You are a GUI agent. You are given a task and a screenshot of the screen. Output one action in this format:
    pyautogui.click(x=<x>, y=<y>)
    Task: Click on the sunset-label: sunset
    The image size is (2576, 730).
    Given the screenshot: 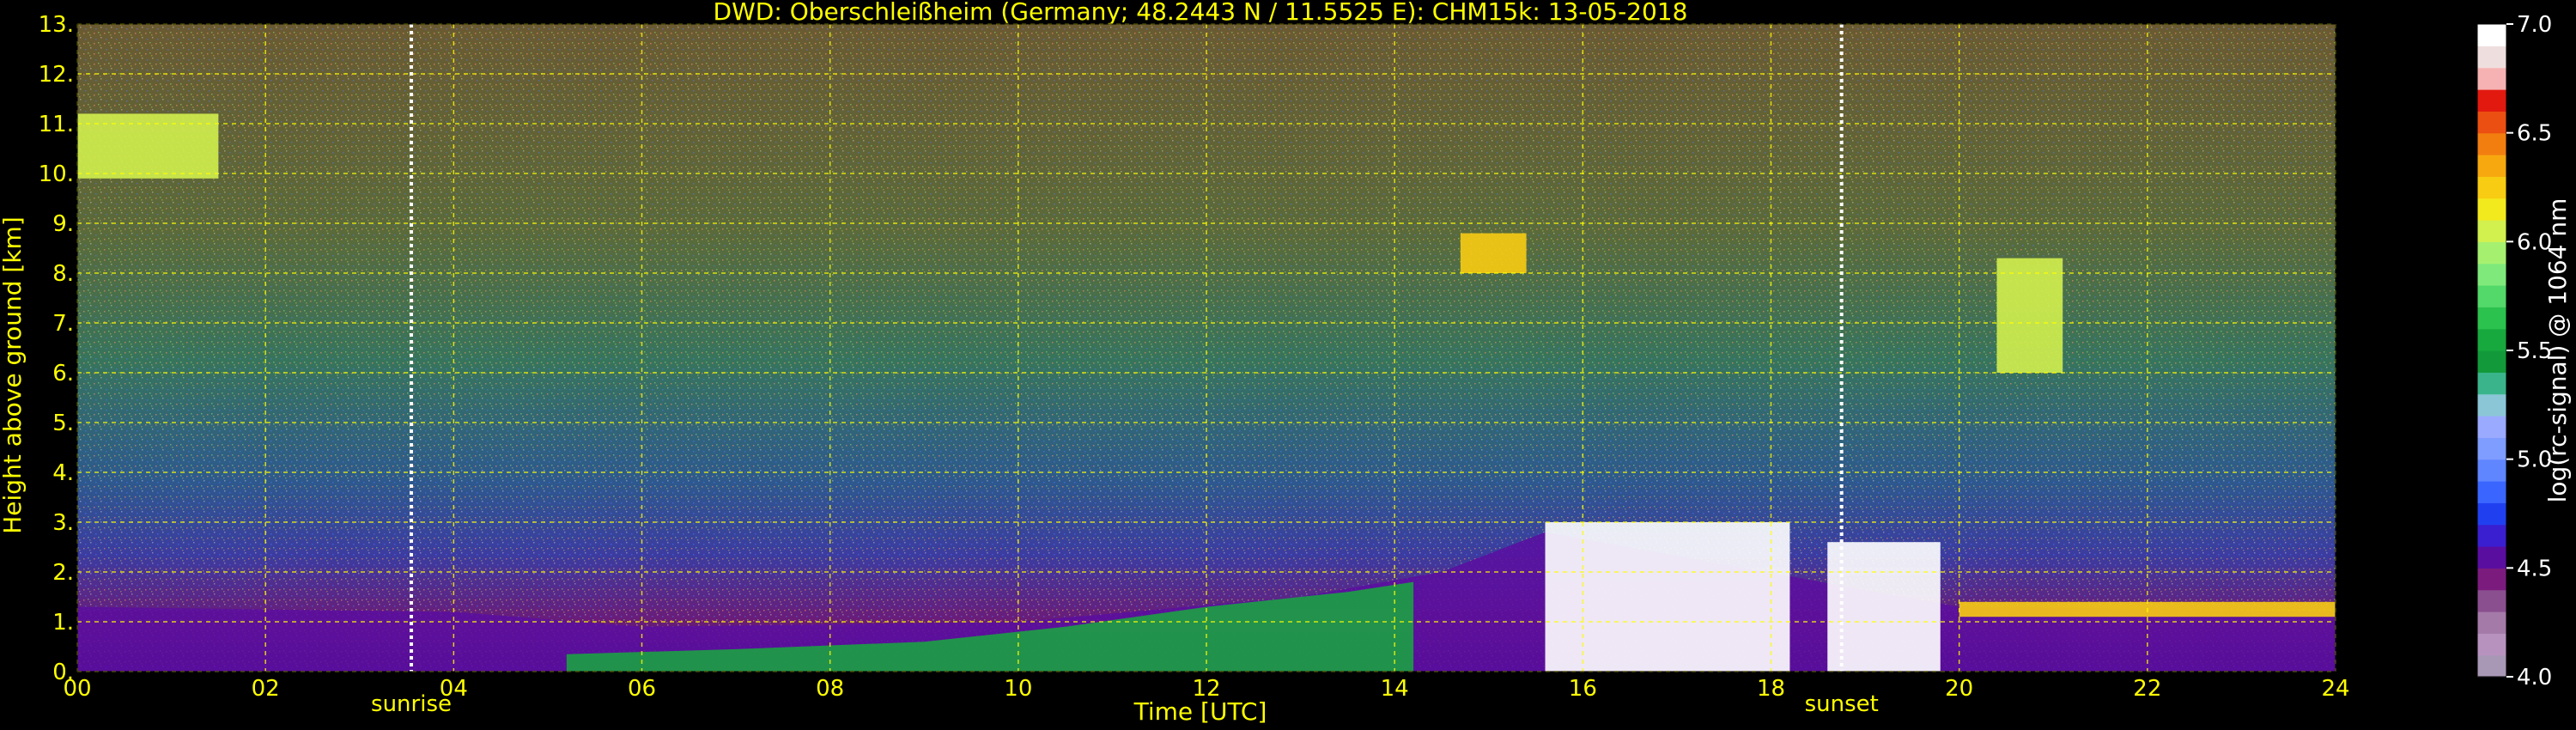 What is the action you would take?
    pyautogui.click(x=1842, y=704)
    